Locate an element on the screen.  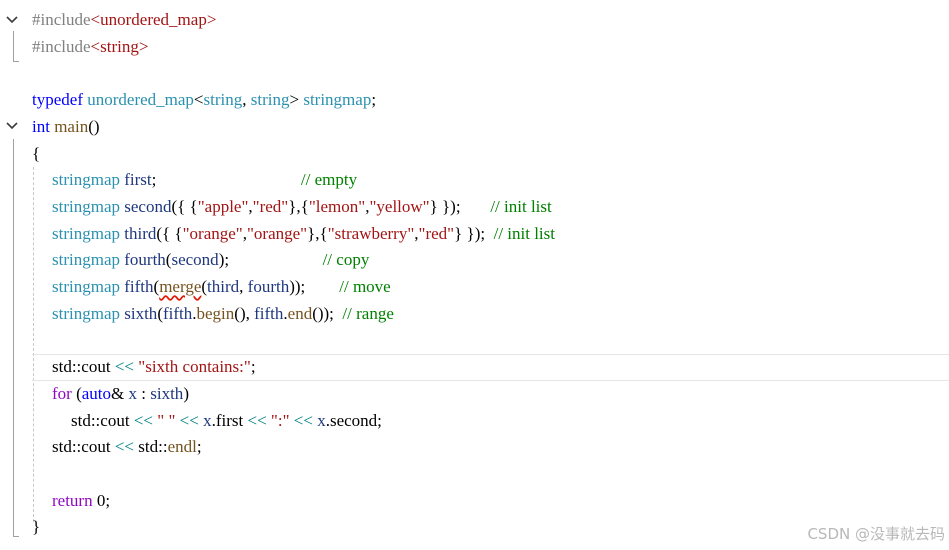
code-token-kw: int is located at coordinates (41, 126).